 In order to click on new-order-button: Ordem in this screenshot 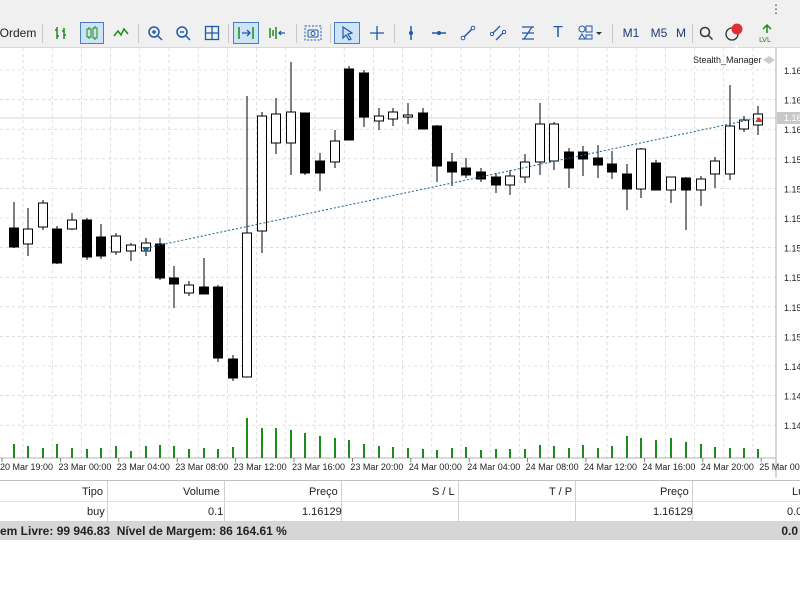, I will do `click(18, 33)`.